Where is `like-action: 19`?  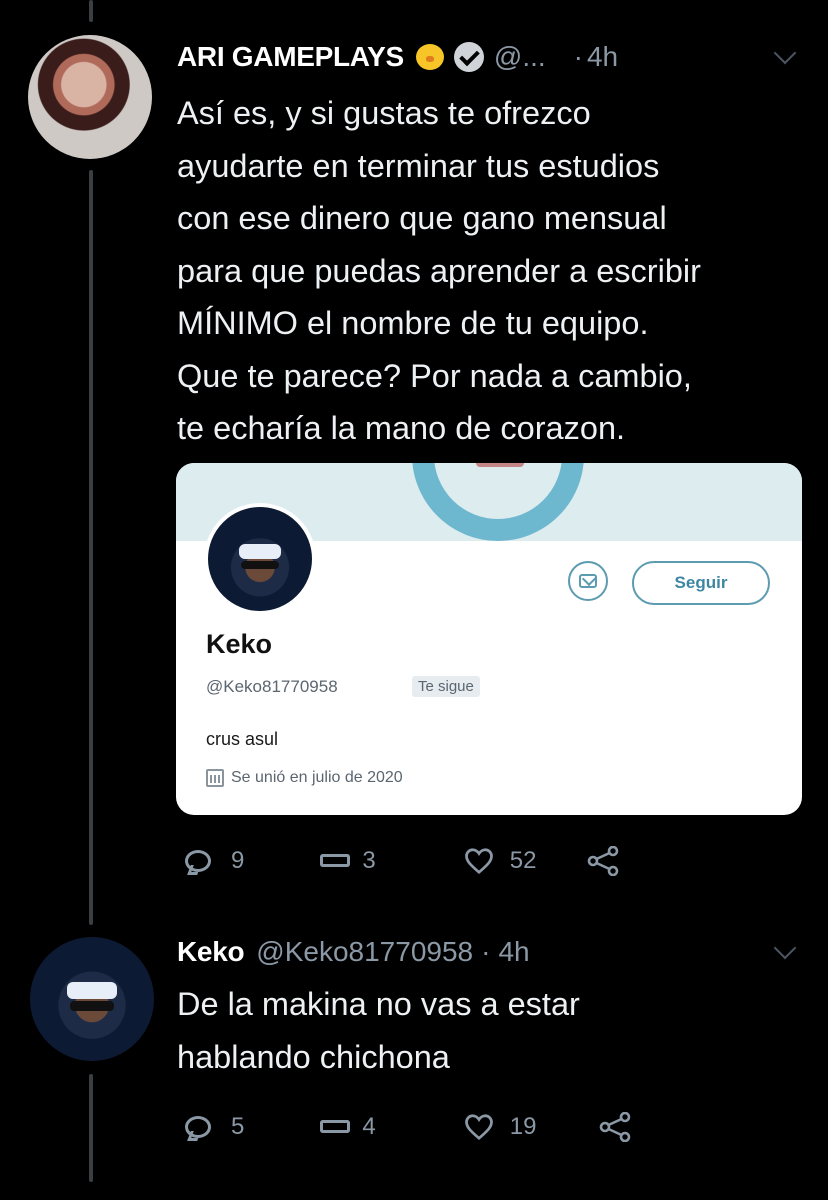 like-action: 19 is located at coordinates (500, 1127).